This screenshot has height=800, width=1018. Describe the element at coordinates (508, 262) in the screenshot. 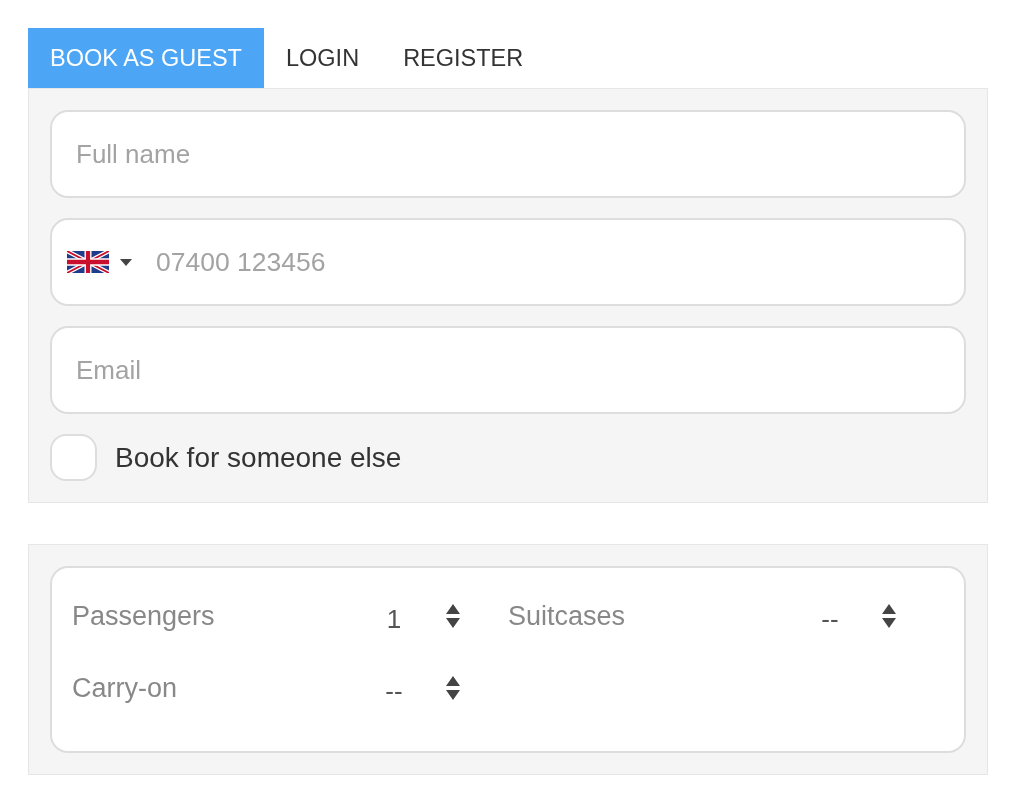

I see `phone-field: 07400 123456` at that location.